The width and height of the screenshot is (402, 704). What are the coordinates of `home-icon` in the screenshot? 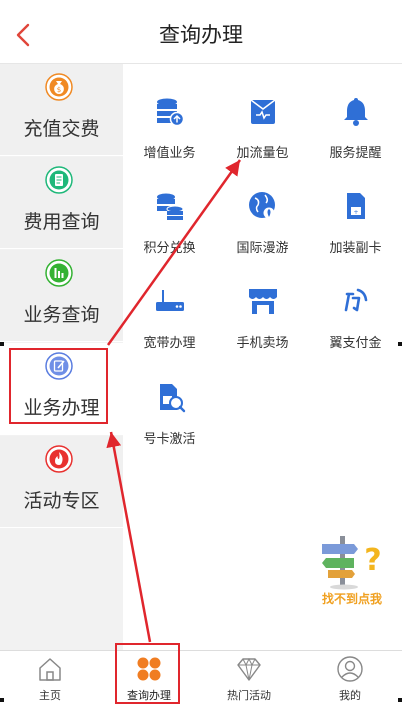 It's located at (50, 669).